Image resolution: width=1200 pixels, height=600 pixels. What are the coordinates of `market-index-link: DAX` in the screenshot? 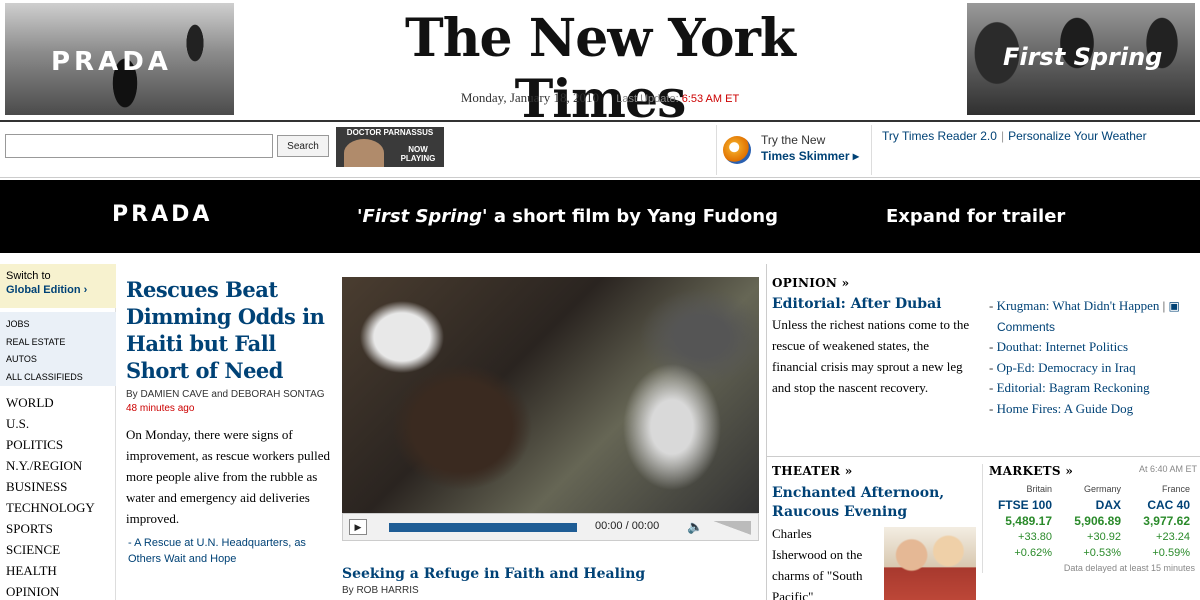 It's located at (1092, 505).